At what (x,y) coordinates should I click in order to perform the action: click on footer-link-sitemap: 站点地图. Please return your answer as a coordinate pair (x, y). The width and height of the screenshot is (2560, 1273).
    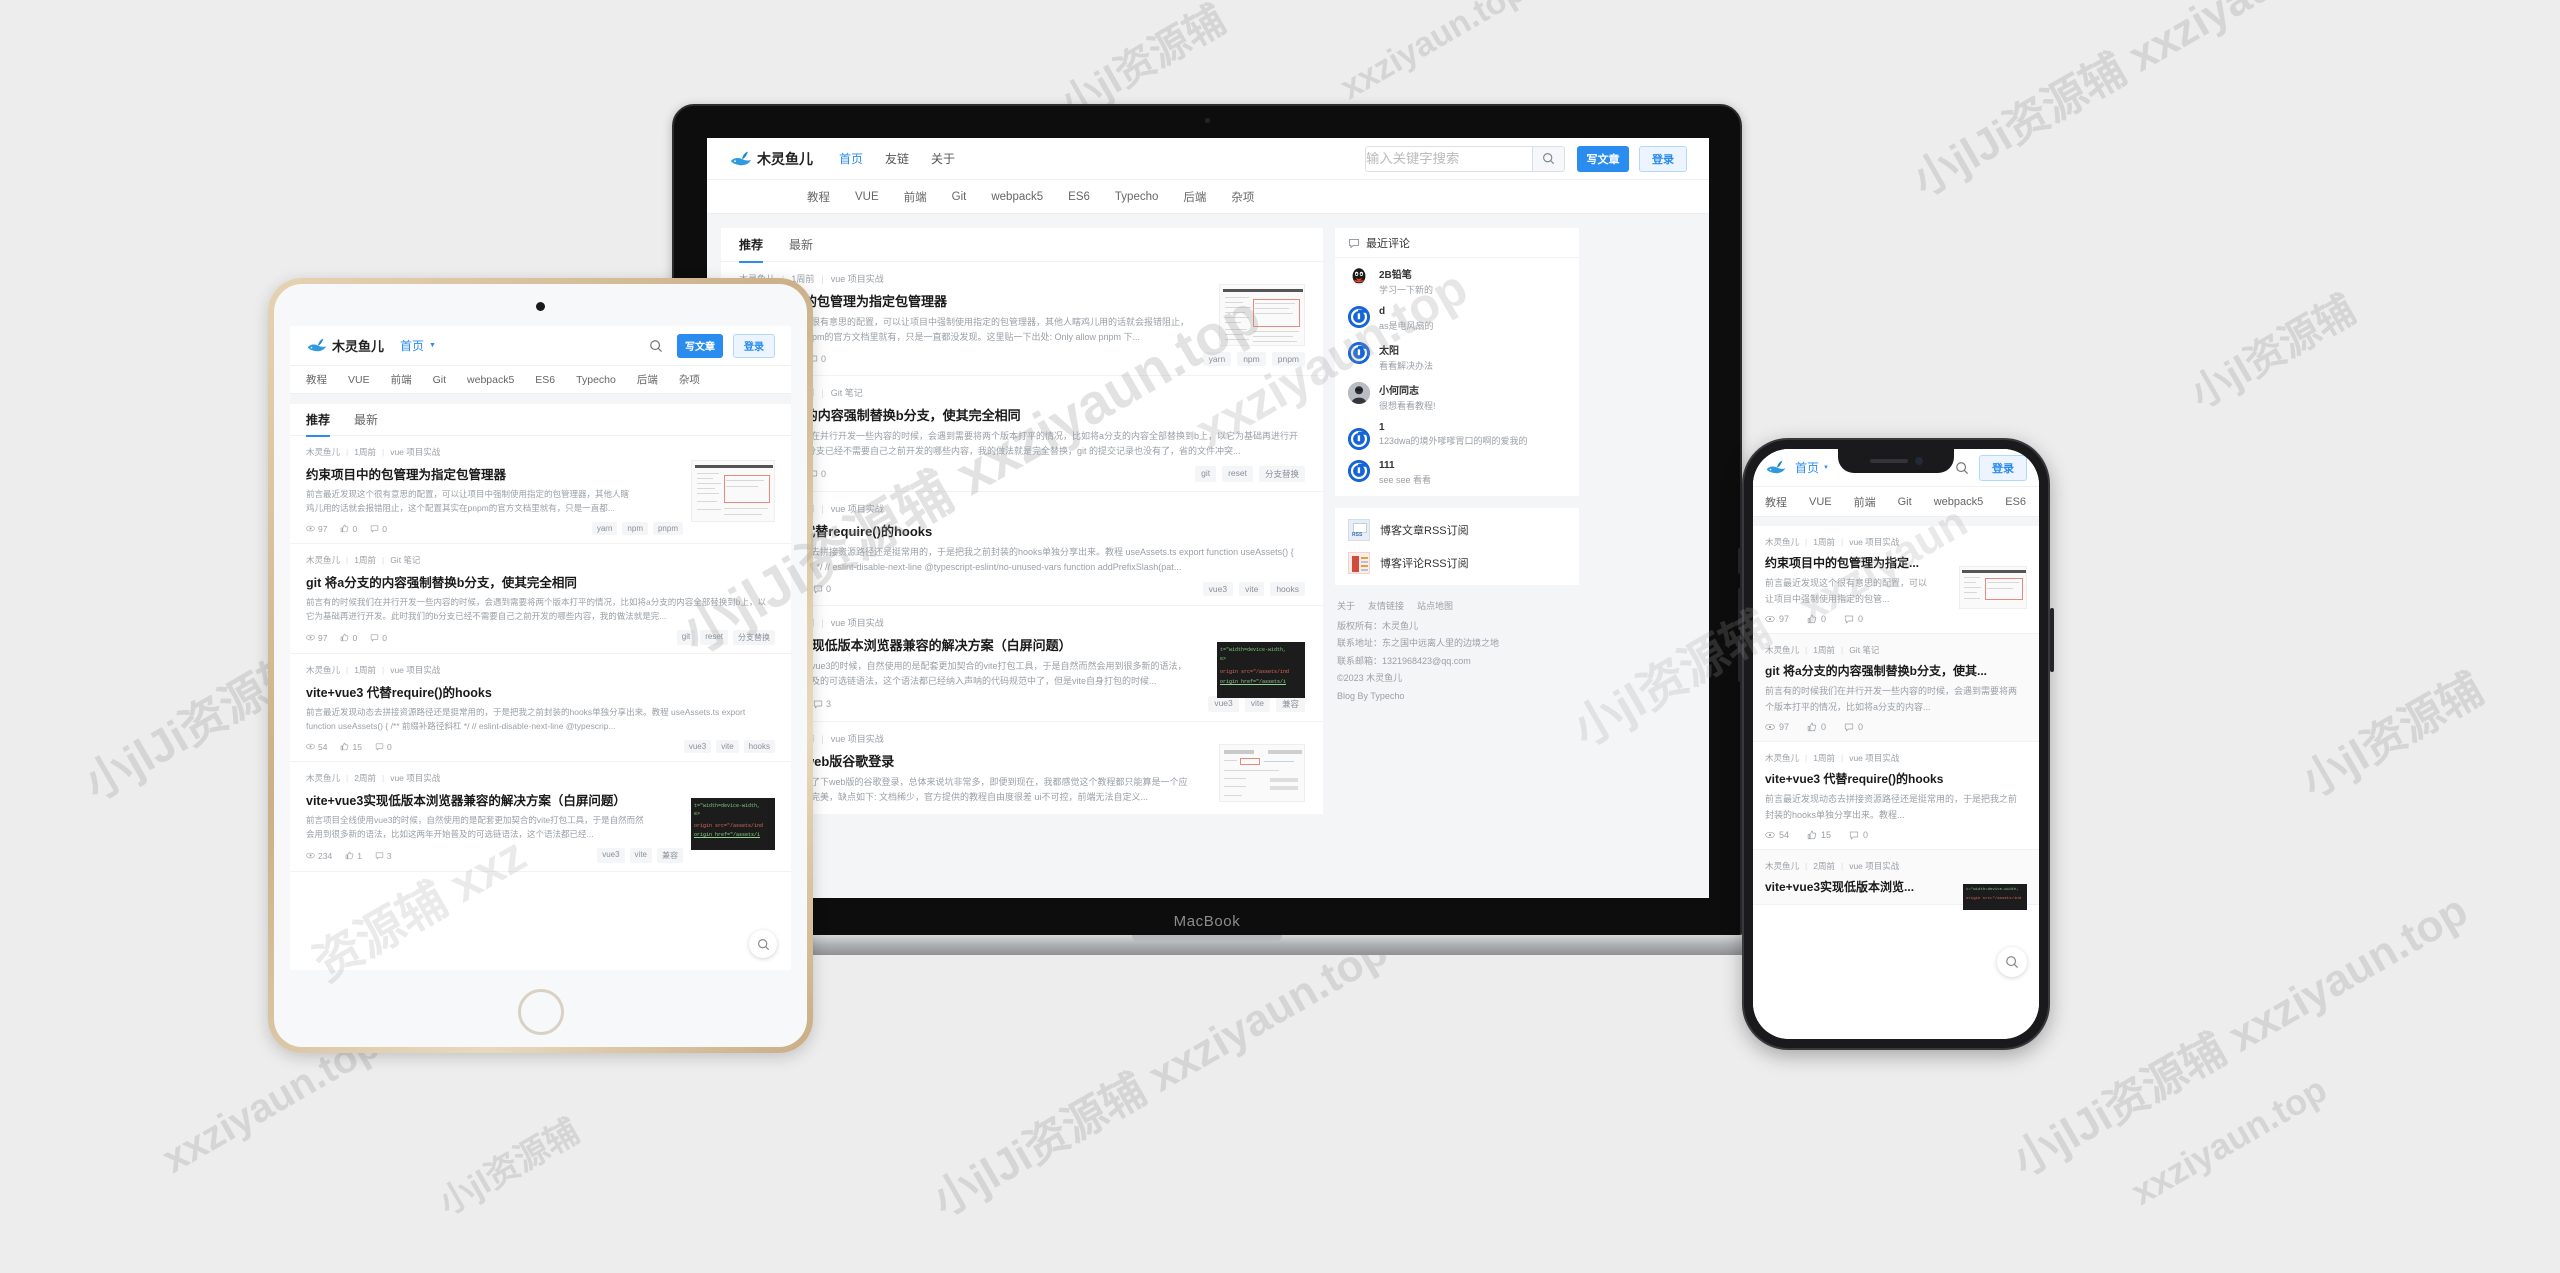
    Looking at the image, I should click on (1435, 607).